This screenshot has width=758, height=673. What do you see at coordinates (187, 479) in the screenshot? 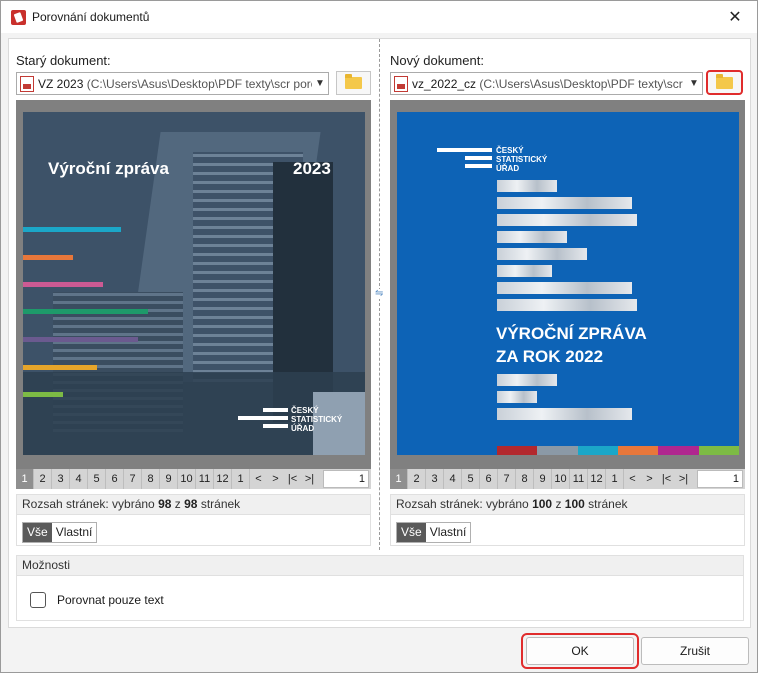
I see `old-page-10: 10` at bounding box center [187, 479].